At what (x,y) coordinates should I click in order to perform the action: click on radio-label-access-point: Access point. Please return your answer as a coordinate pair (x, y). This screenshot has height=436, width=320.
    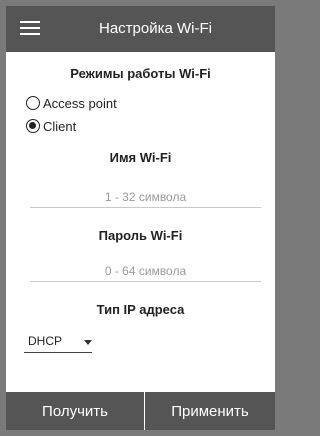
    Looking at the image, I should click on (80, 103).